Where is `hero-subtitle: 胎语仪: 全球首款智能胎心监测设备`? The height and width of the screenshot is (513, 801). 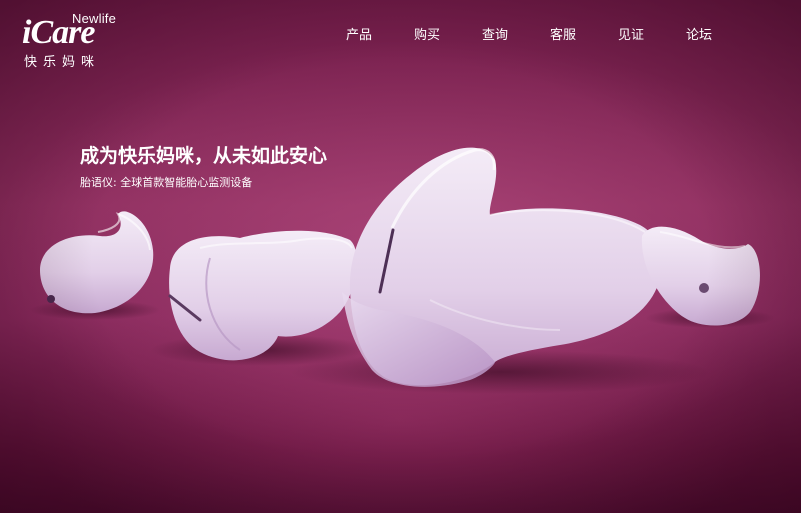
hero-subtitle: 胎语仪: 全球首款智能胎心监测设备 is located at coordinates (166, 182).